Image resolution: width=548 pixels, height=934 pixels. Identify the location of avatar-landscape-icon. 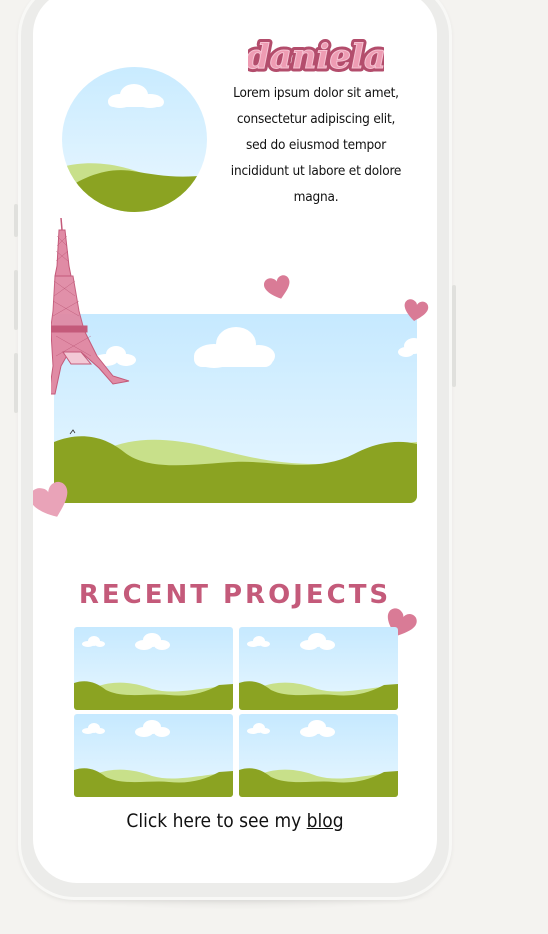
(134, 139).